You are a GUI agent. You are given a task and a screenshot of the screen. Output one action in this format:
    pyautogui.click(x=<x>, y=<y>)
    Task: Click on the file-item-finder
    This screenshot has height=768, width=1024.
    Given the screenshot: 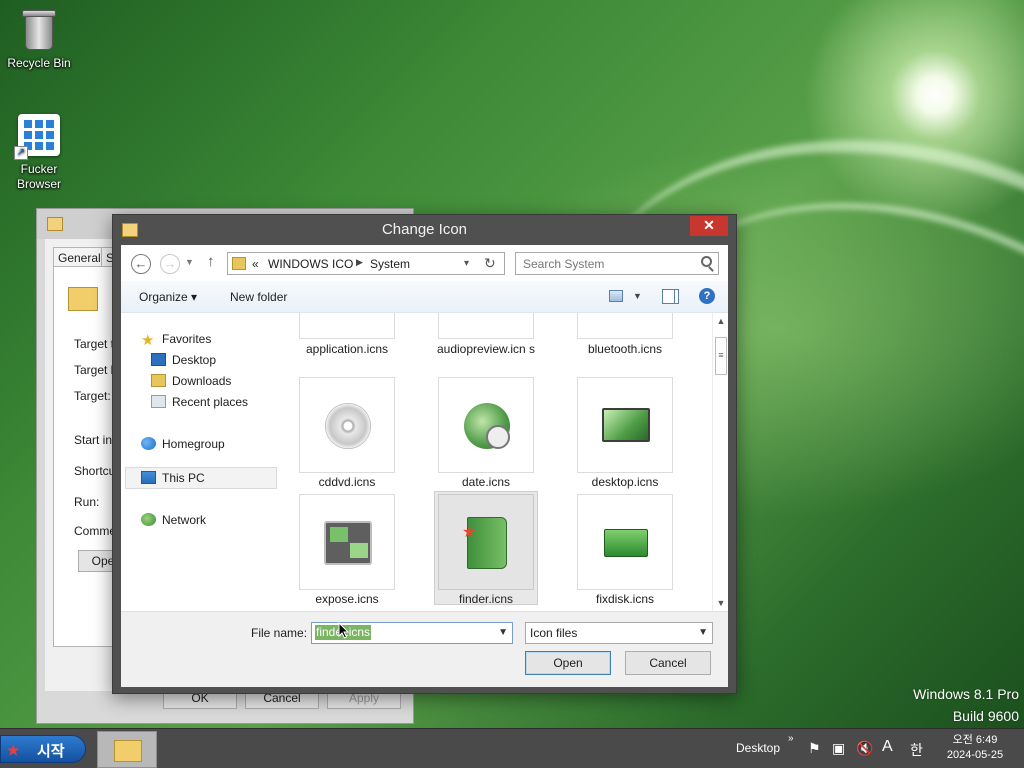 What is the action you would take?
    pyautogui.click(x=486, y=542)
    